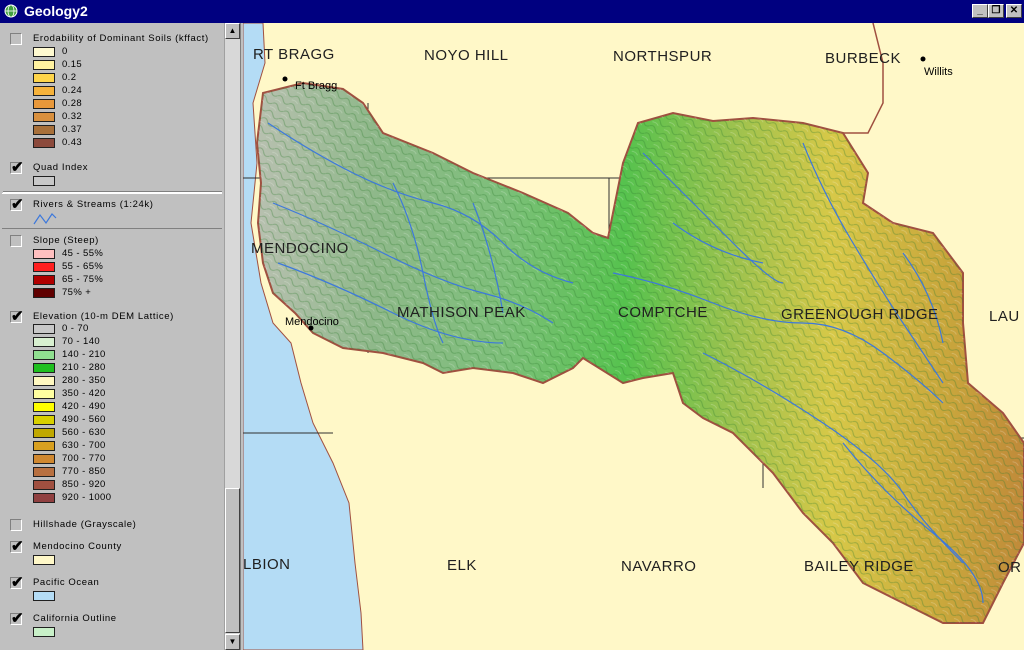  I want to click on layer-name: Mendocino County, so click(77, 546).